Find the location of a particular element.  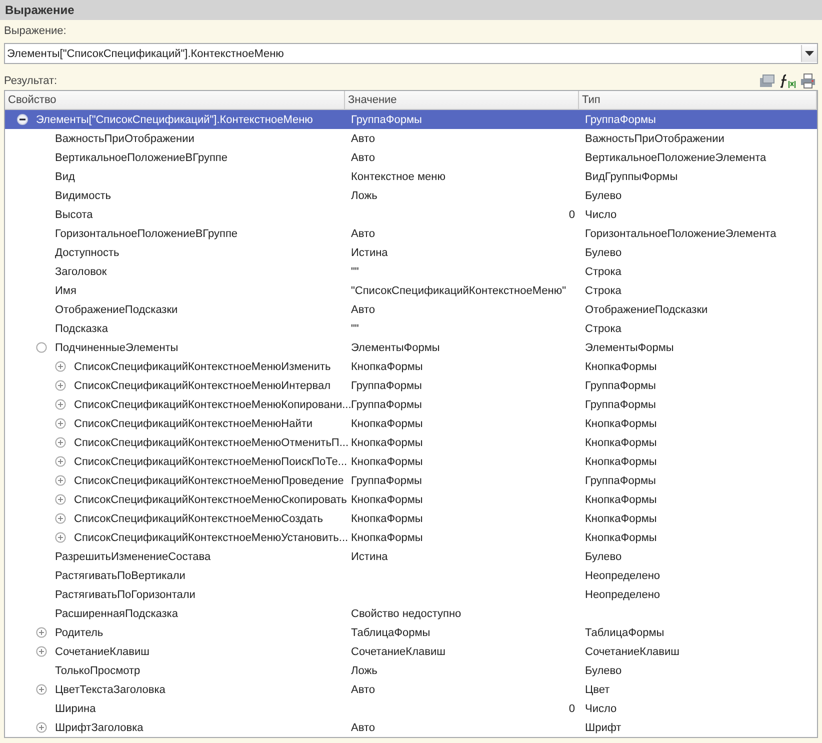

type-cell: СочетаниеКлавиш is located at coordinates (632, 652).